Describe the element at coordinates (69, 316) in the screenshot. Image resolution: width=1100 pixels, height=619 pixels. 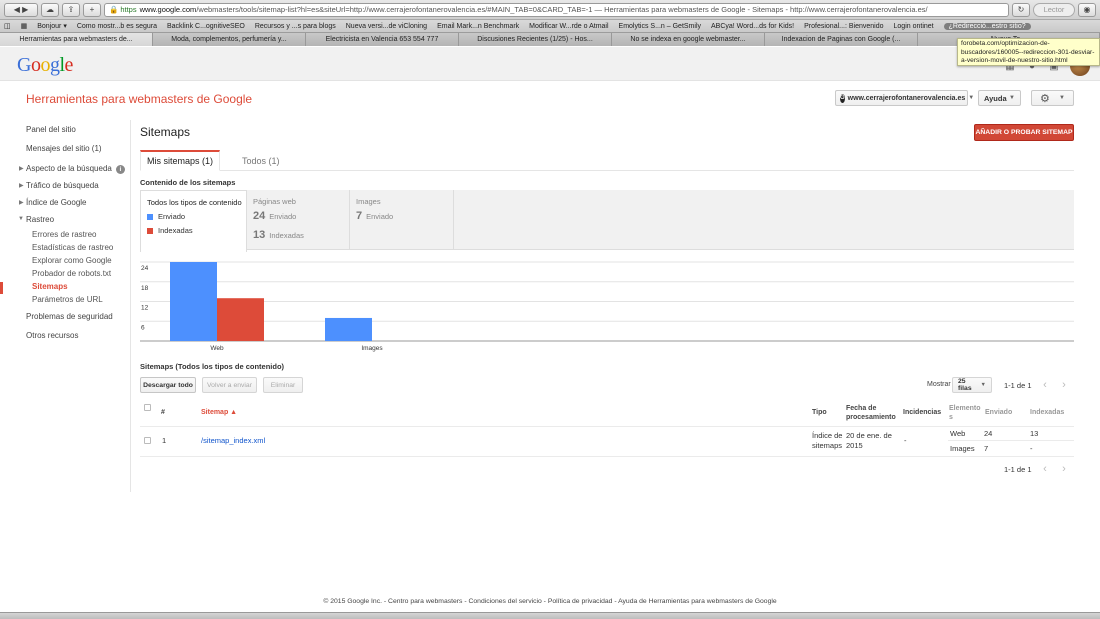
I see `sidebar-item-security-issues: Problemas de seguridad` at that location.